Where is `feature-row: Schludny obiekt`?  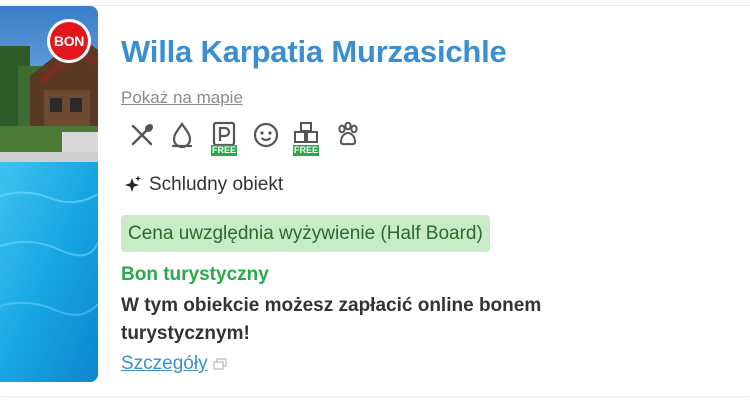
feature-row: Schludny obiekt is located at coordinates (202, 185).